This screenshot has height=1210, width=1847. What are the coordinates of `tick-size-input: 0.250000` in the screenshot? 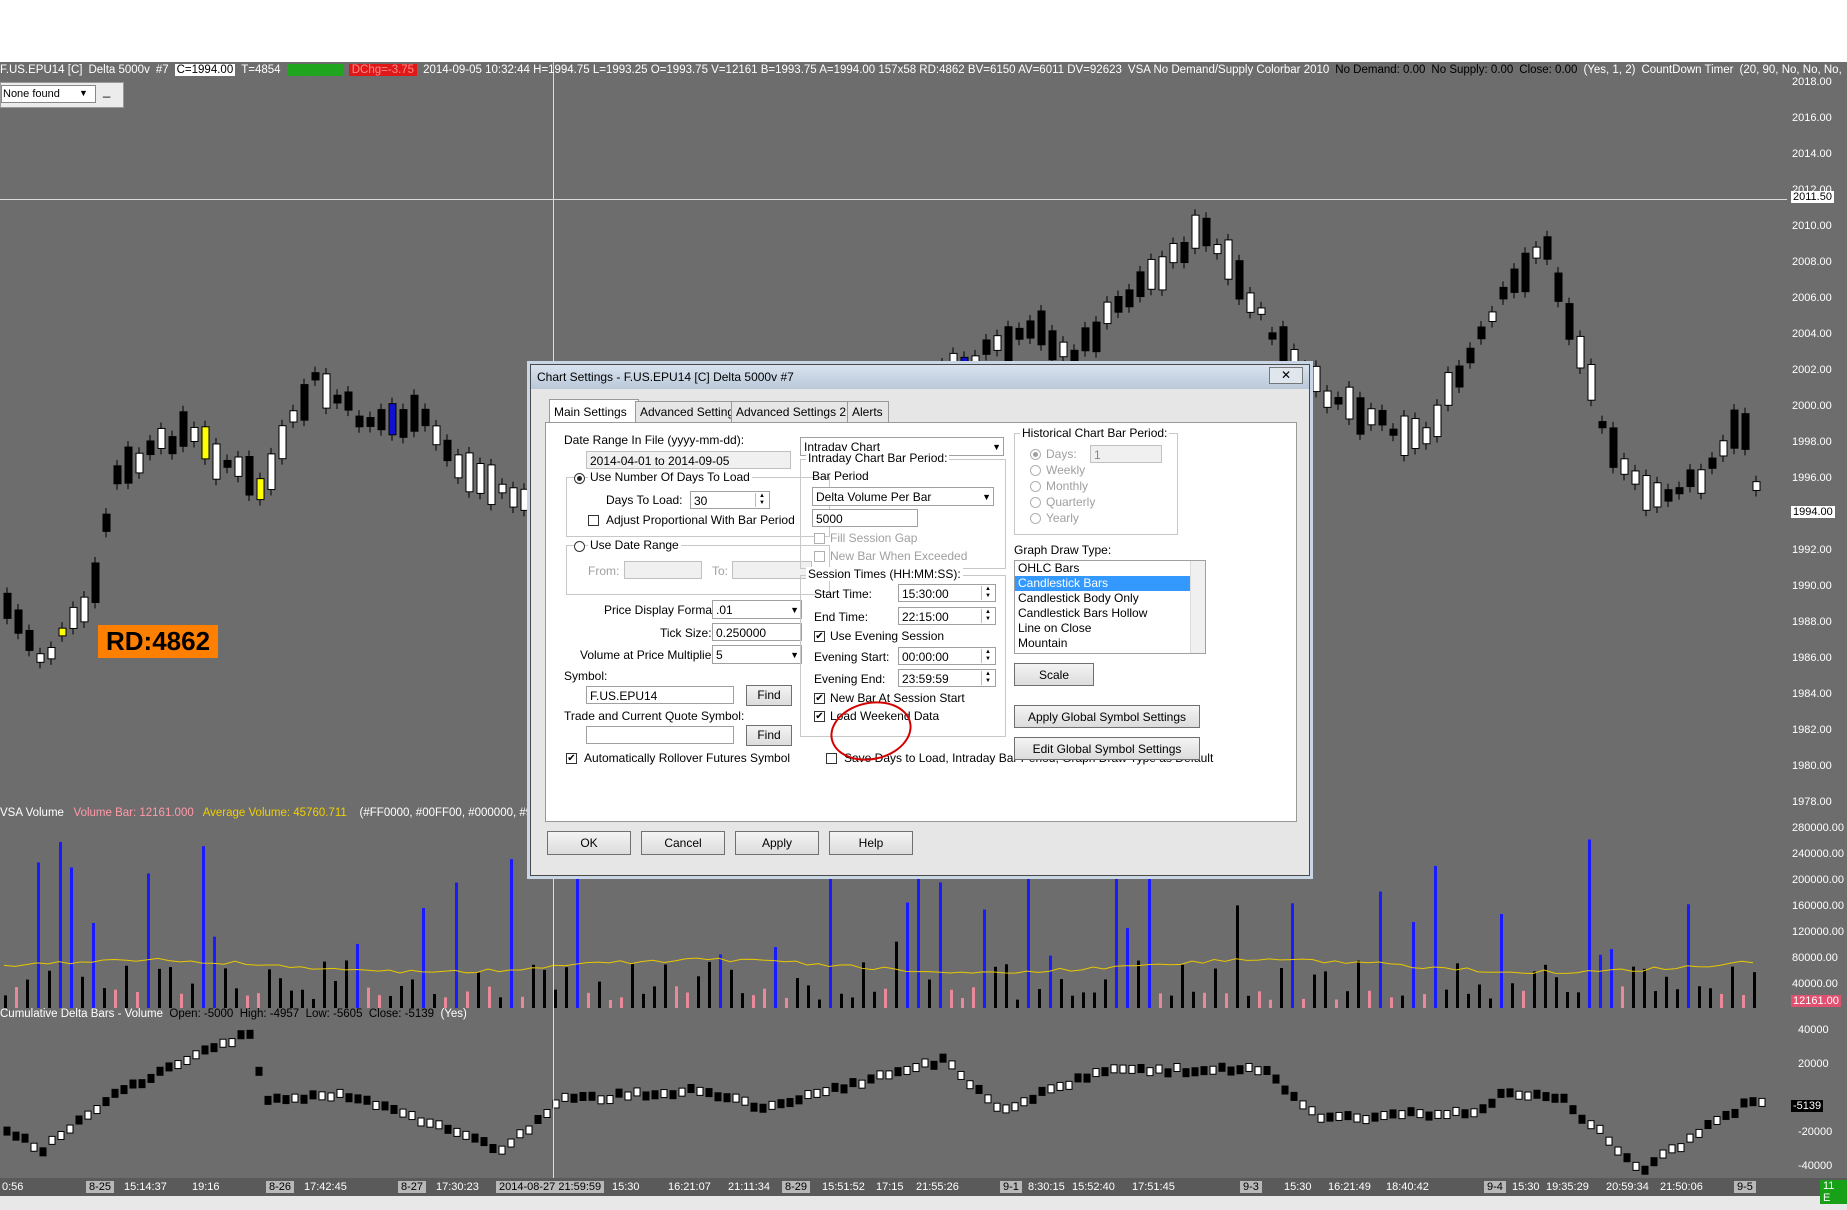 It's located at (757, 632).